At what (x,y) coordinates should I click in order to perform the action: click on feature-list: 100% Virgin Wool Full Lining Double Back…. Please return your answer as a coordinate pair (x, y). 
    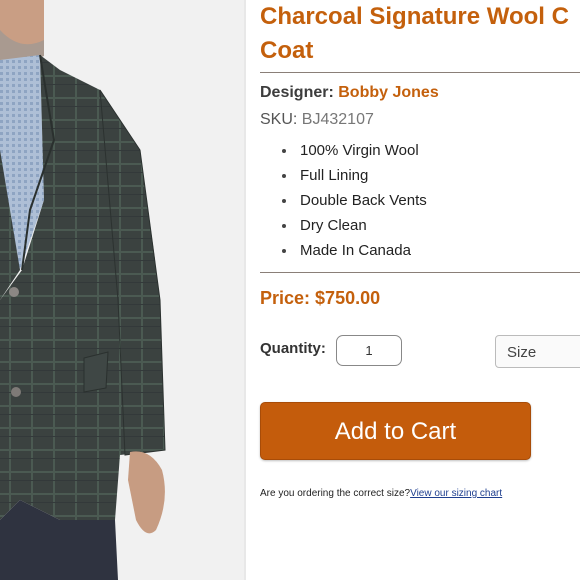
    Looking at the image, I should click on (354, 200).